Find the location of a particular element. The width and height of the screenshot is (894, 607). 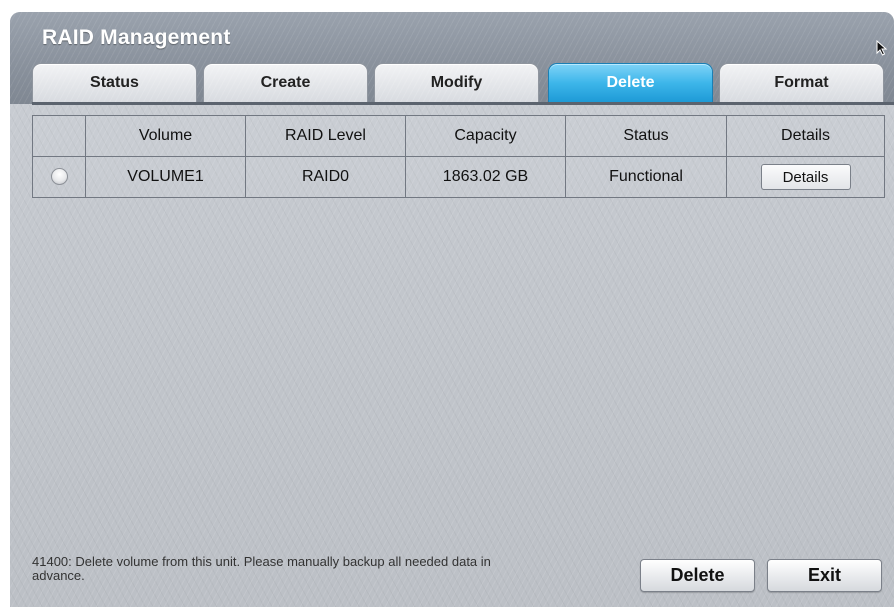

header-details: Details is located at coordinates (805, 136).